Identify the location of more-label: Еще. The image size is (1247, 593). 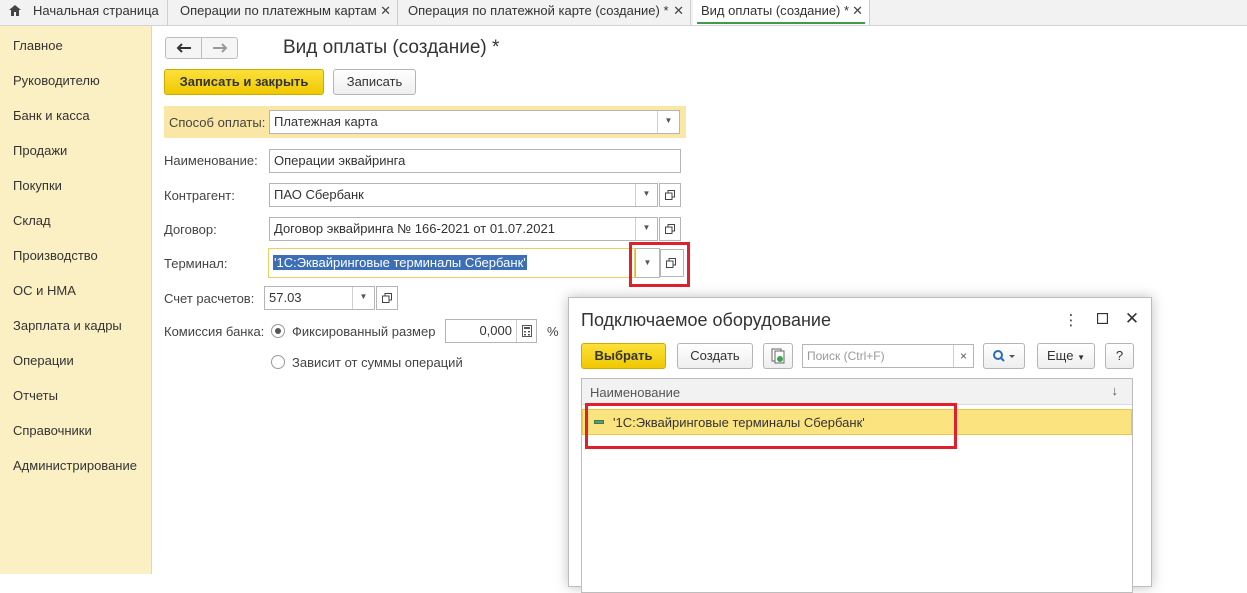
(1060, 355).